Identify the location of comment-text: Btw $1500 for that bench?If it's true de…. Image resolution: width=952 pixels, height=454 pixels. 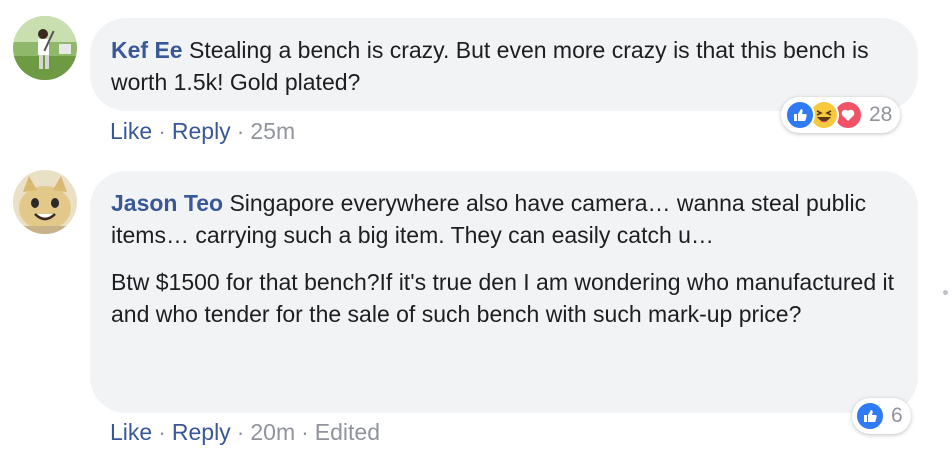
(503, 298).